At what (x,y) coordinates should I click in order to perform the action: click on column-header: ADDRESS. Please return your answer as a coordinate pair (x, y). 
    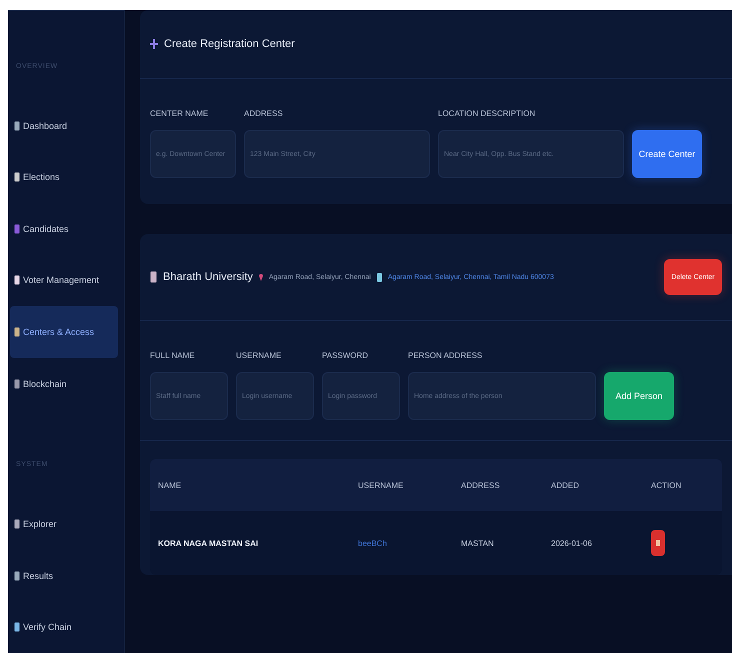
    Looking at the image, I should click on (481, 485).